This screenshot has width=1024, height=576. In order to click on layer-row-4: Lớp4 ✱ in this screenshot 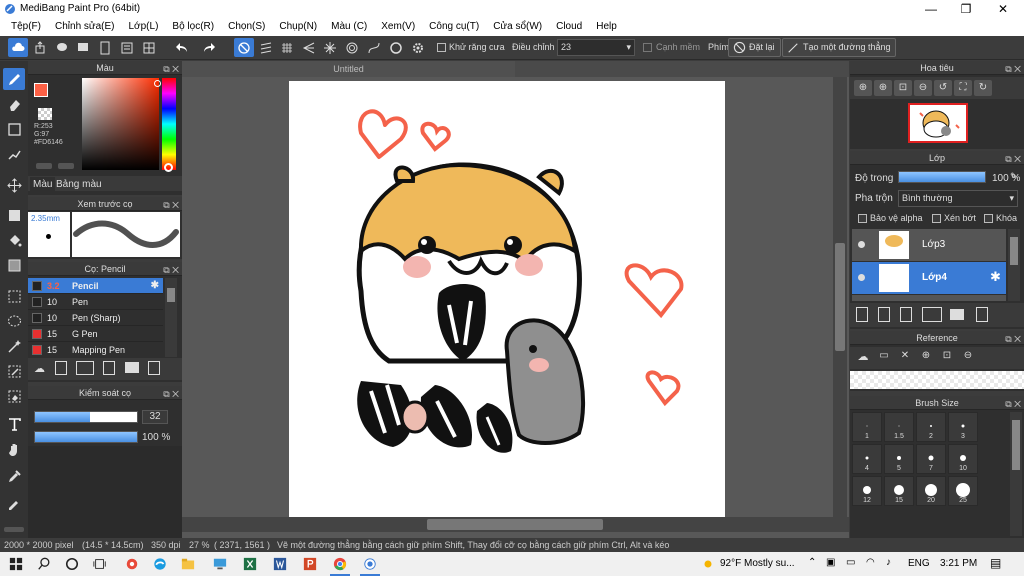, I will do `click(929, 278)`.